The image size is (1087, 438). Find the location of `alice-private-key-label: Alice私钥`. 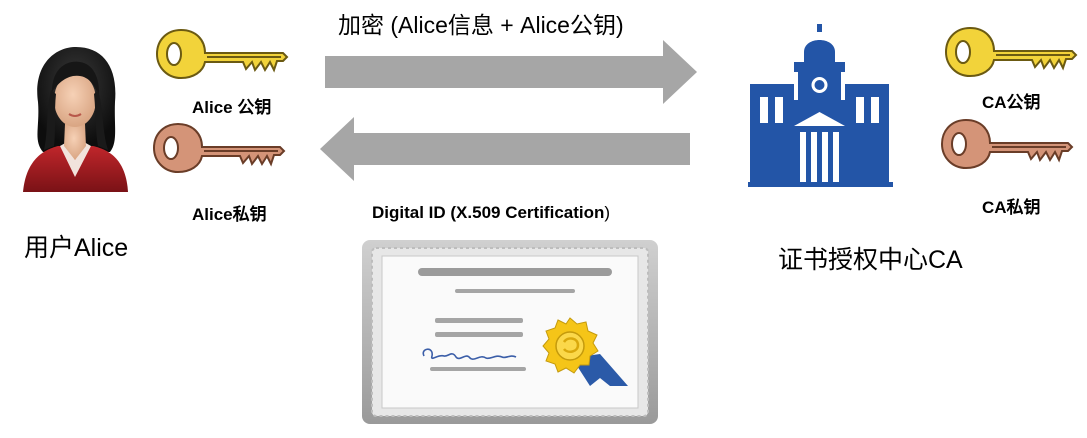

alice-private-key-label: Alice私钥 is located at coordinates (229, 214).